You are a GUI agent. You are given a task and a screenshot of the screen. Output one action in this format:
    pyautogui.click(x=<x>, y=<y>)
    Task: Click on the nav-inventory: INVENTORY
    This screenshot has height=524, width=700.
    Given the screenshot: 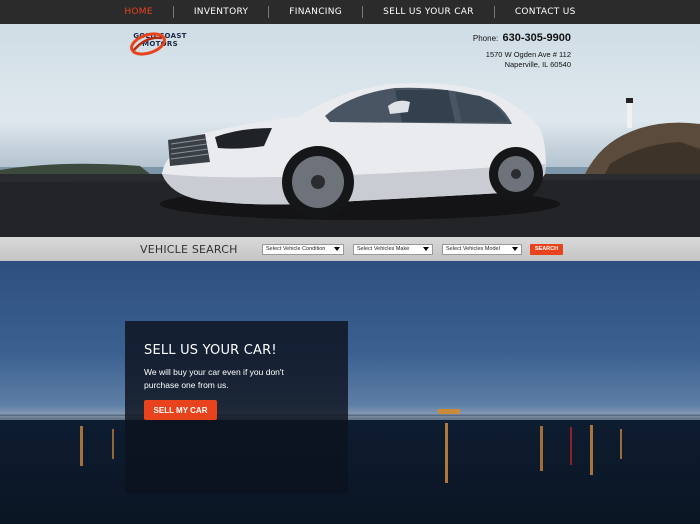 What is the action you would take?
    pyautogui.click(x=221, y=12)
    